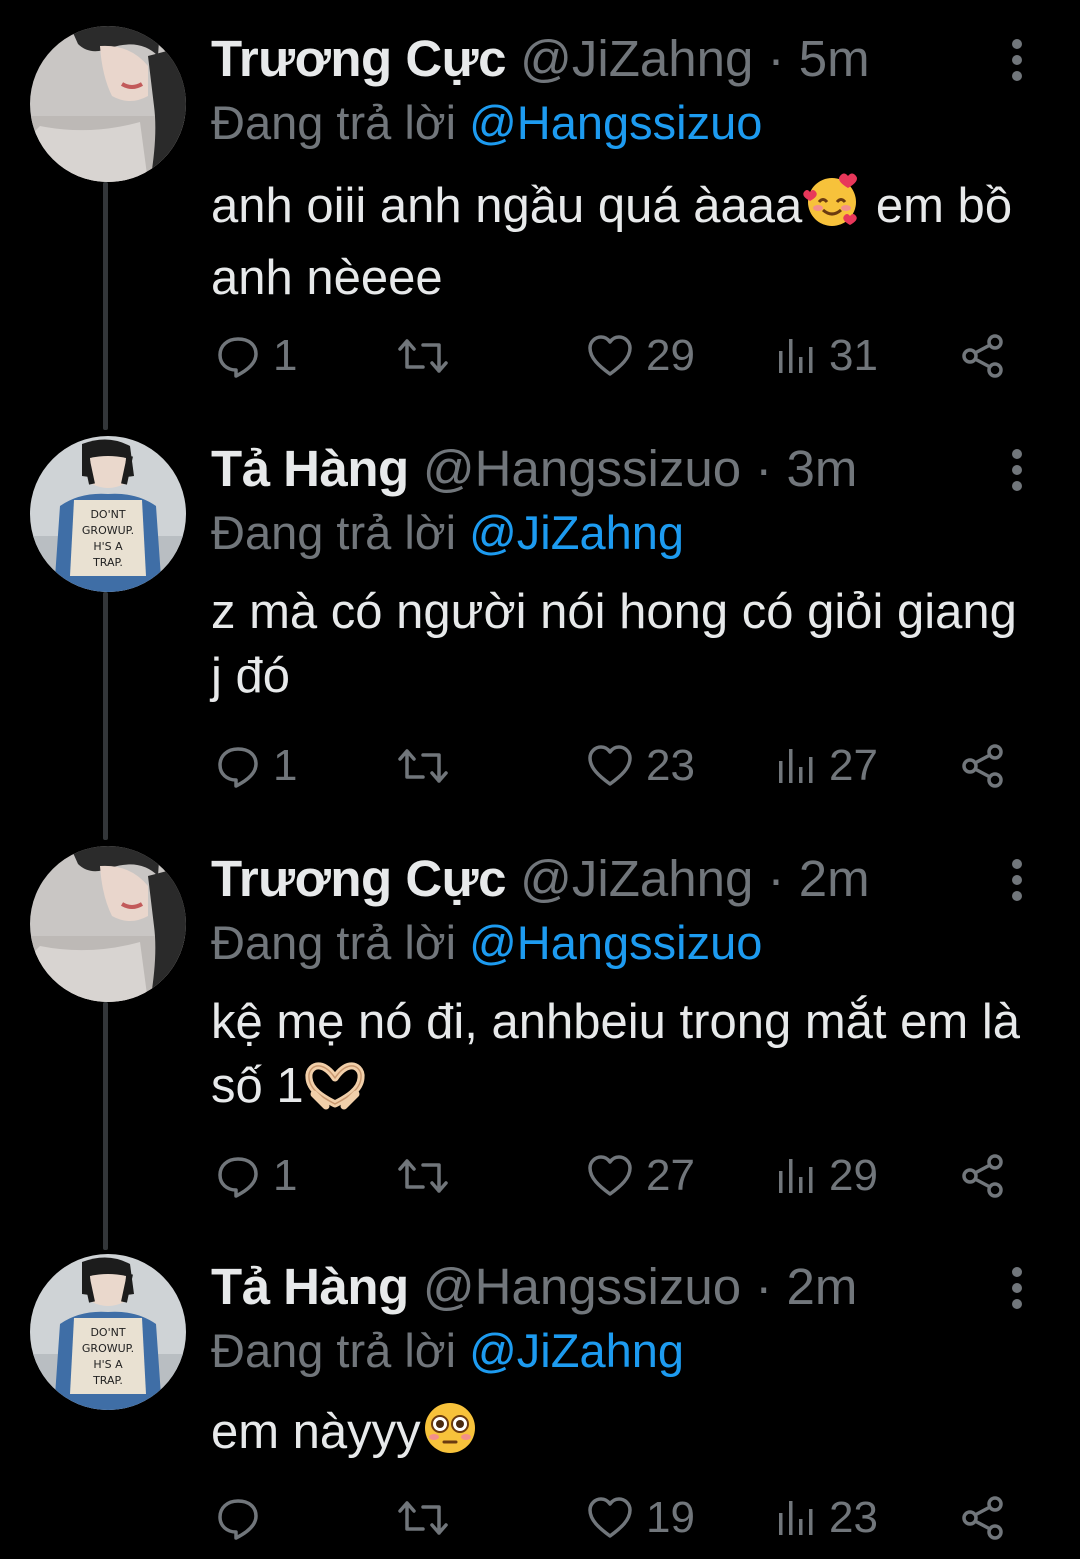 The height and width of the screenshot is (1559, 1080). Describe the element at coordinates (853, 765) in the screenshot. I see `view-count: 27` at that location.